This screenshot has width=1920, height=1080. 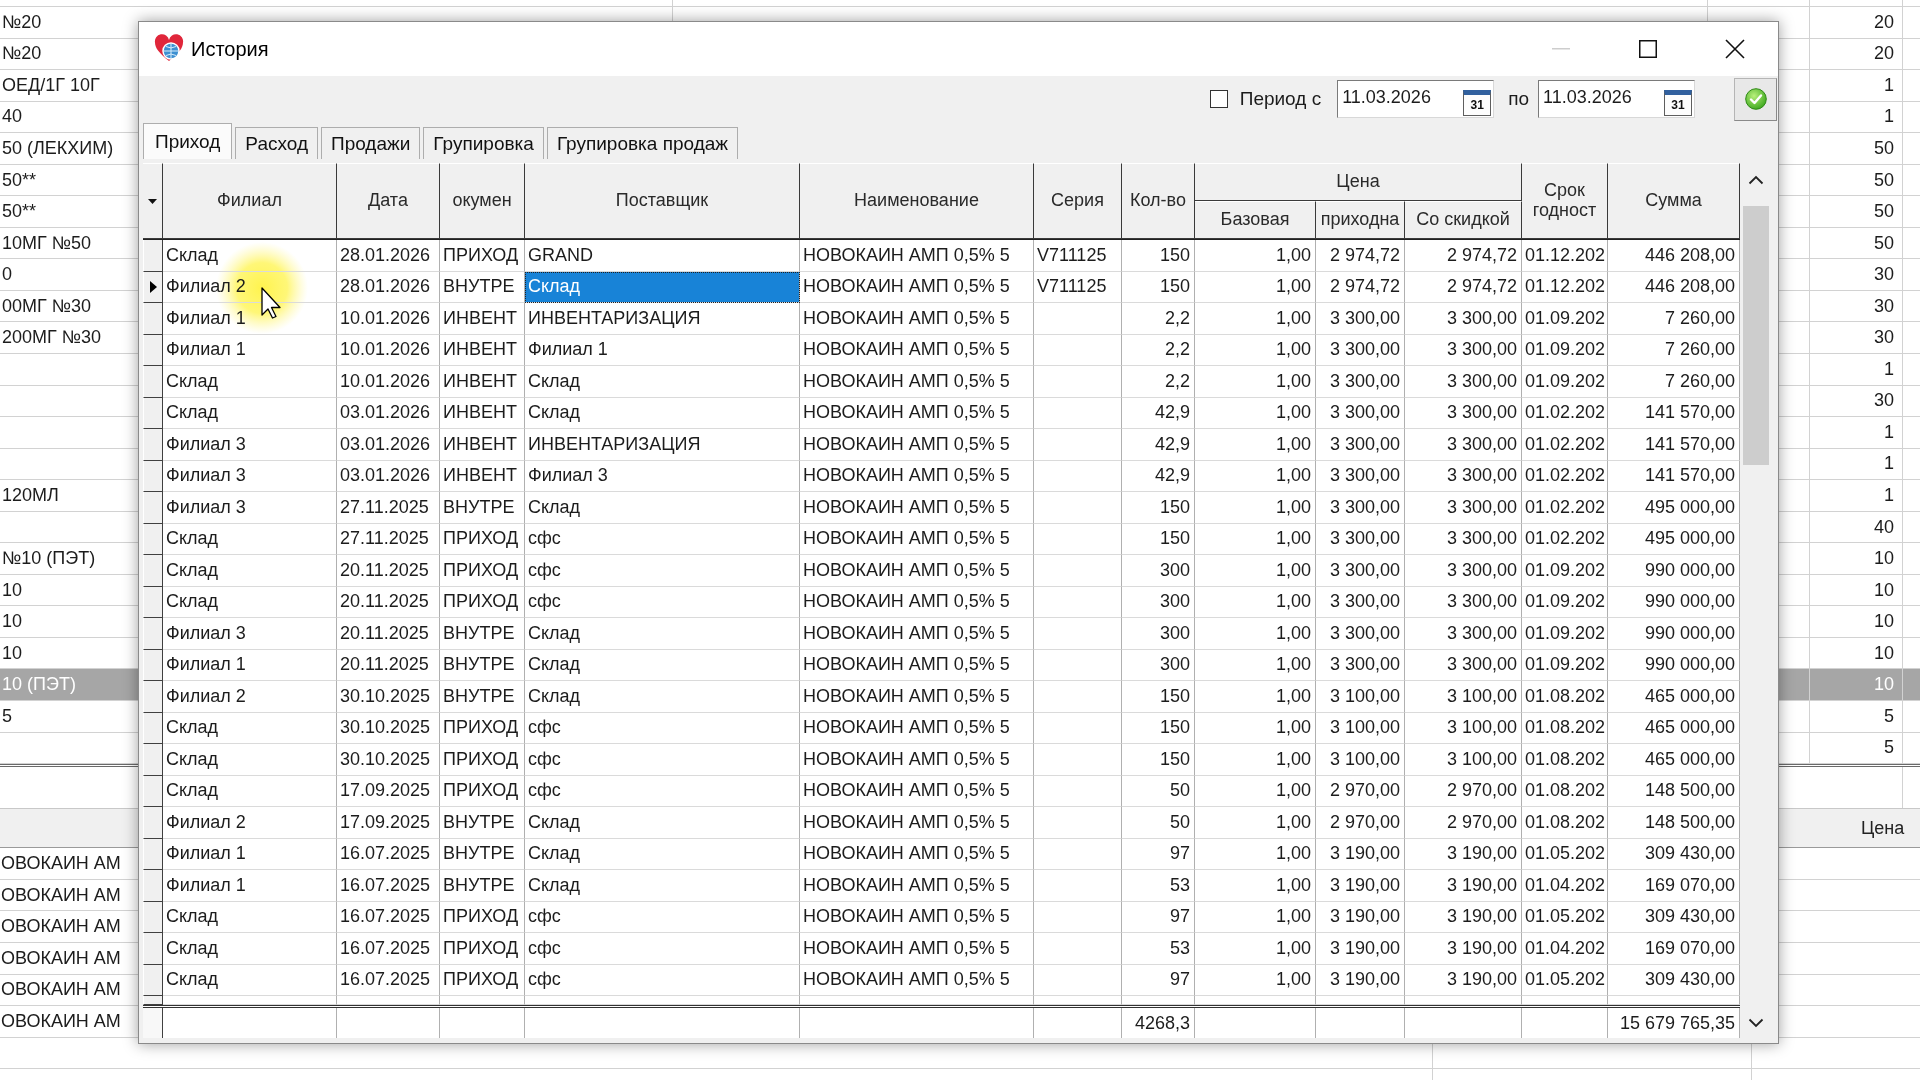 I want to click on table-cell: 01.04.202, so click(x=1565, y=886).